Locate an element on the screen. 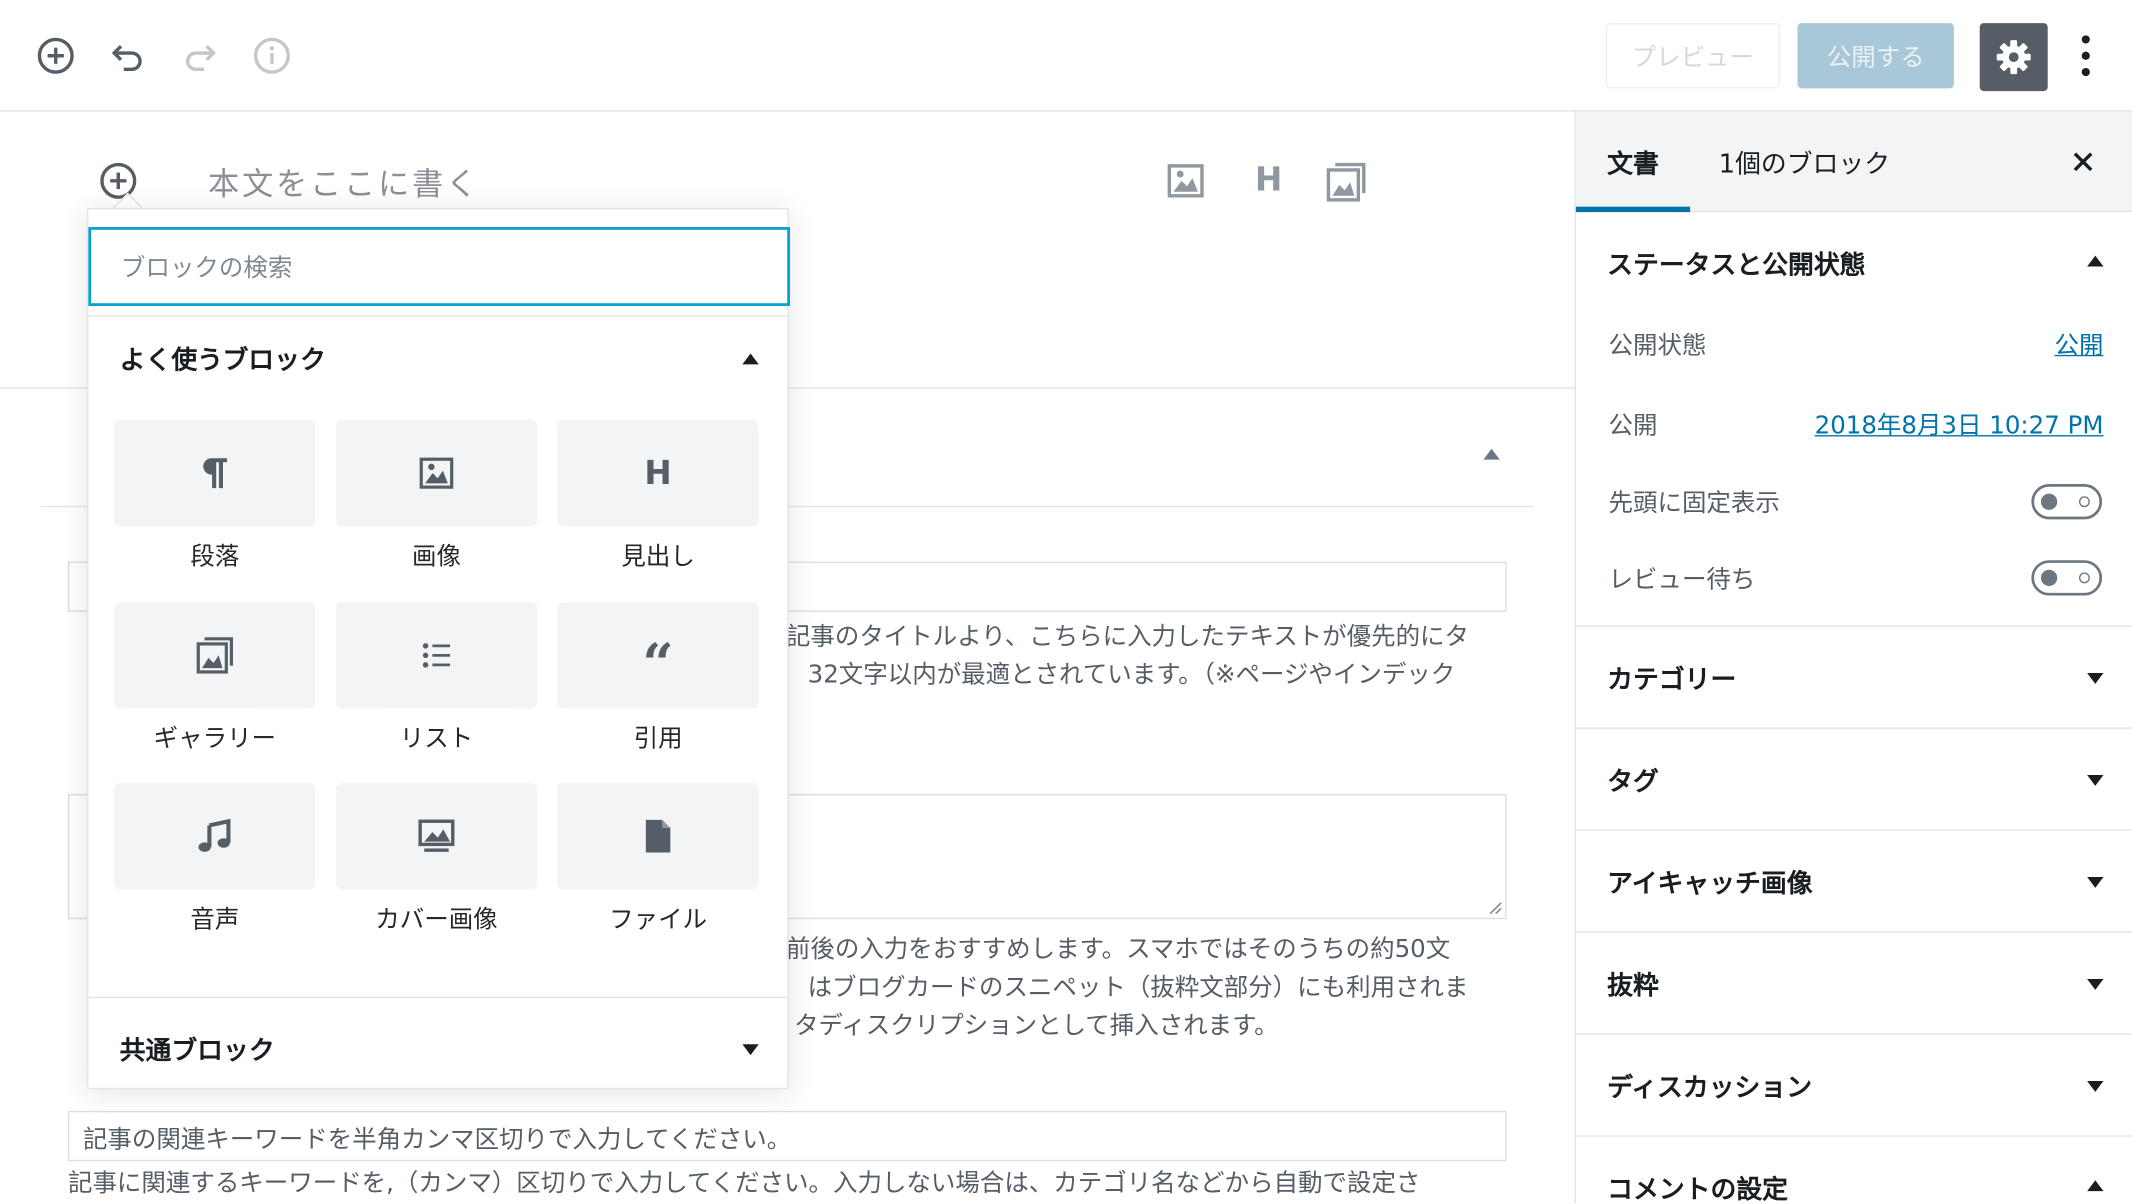 The height and width of the screenshot is (1204, 2132). block-item-5: リスト is located at coordinates (436, 678).